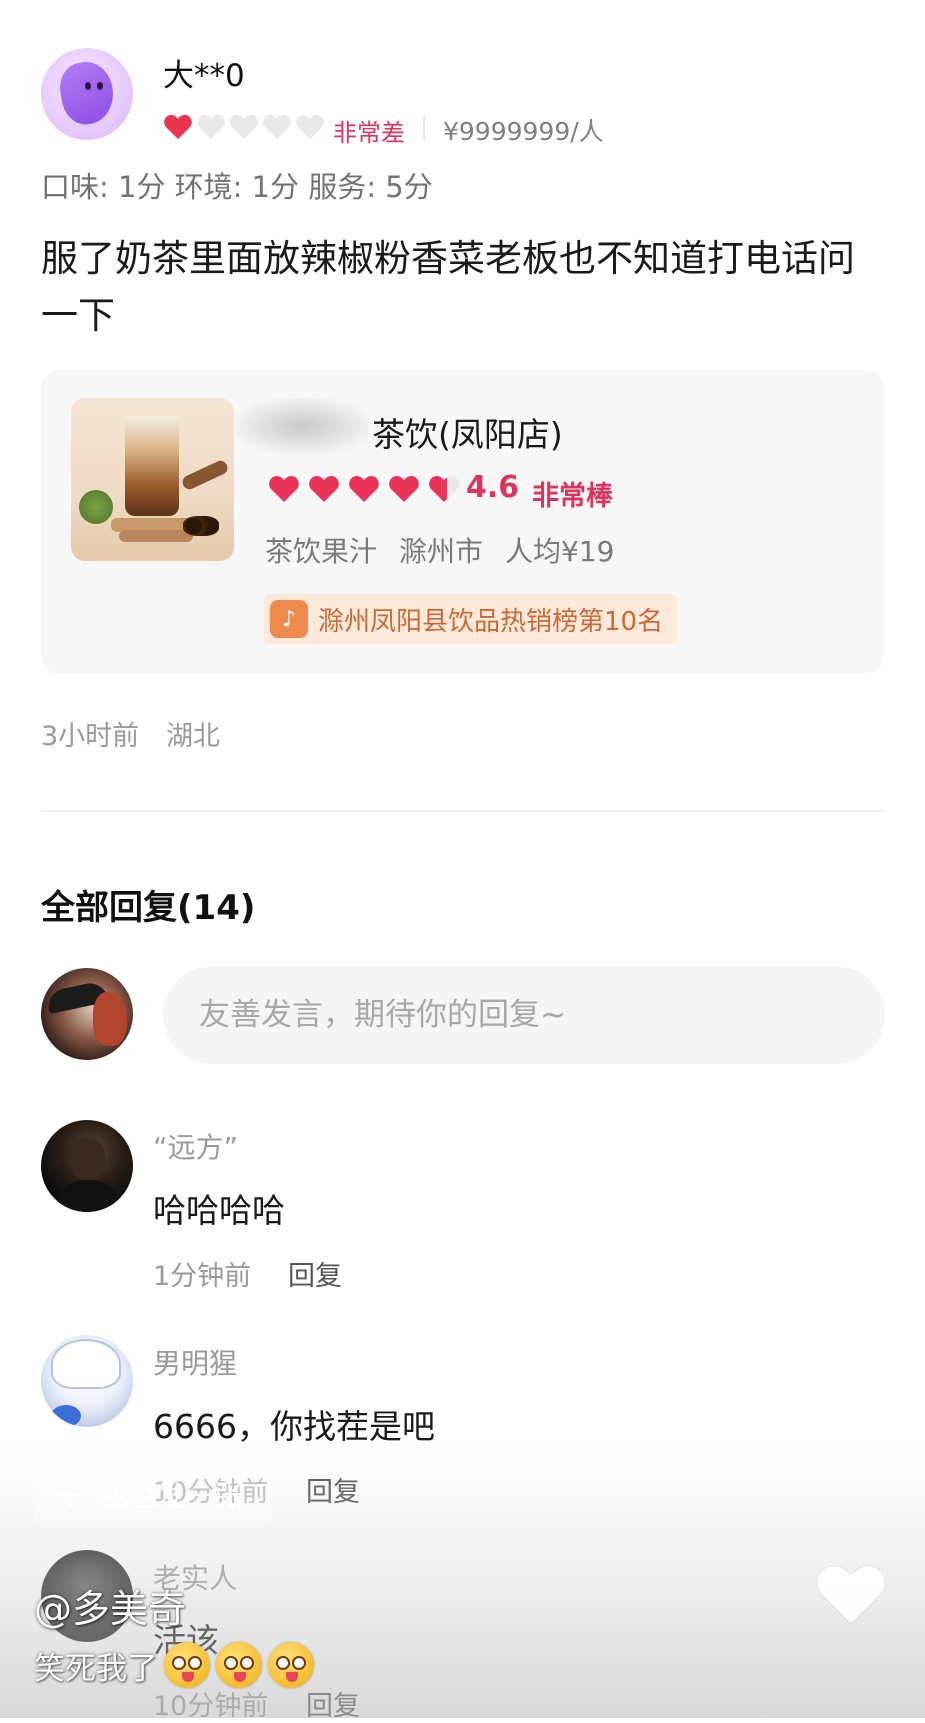  I want to click on commenter-name: 男明猩, so click(195, 1362).